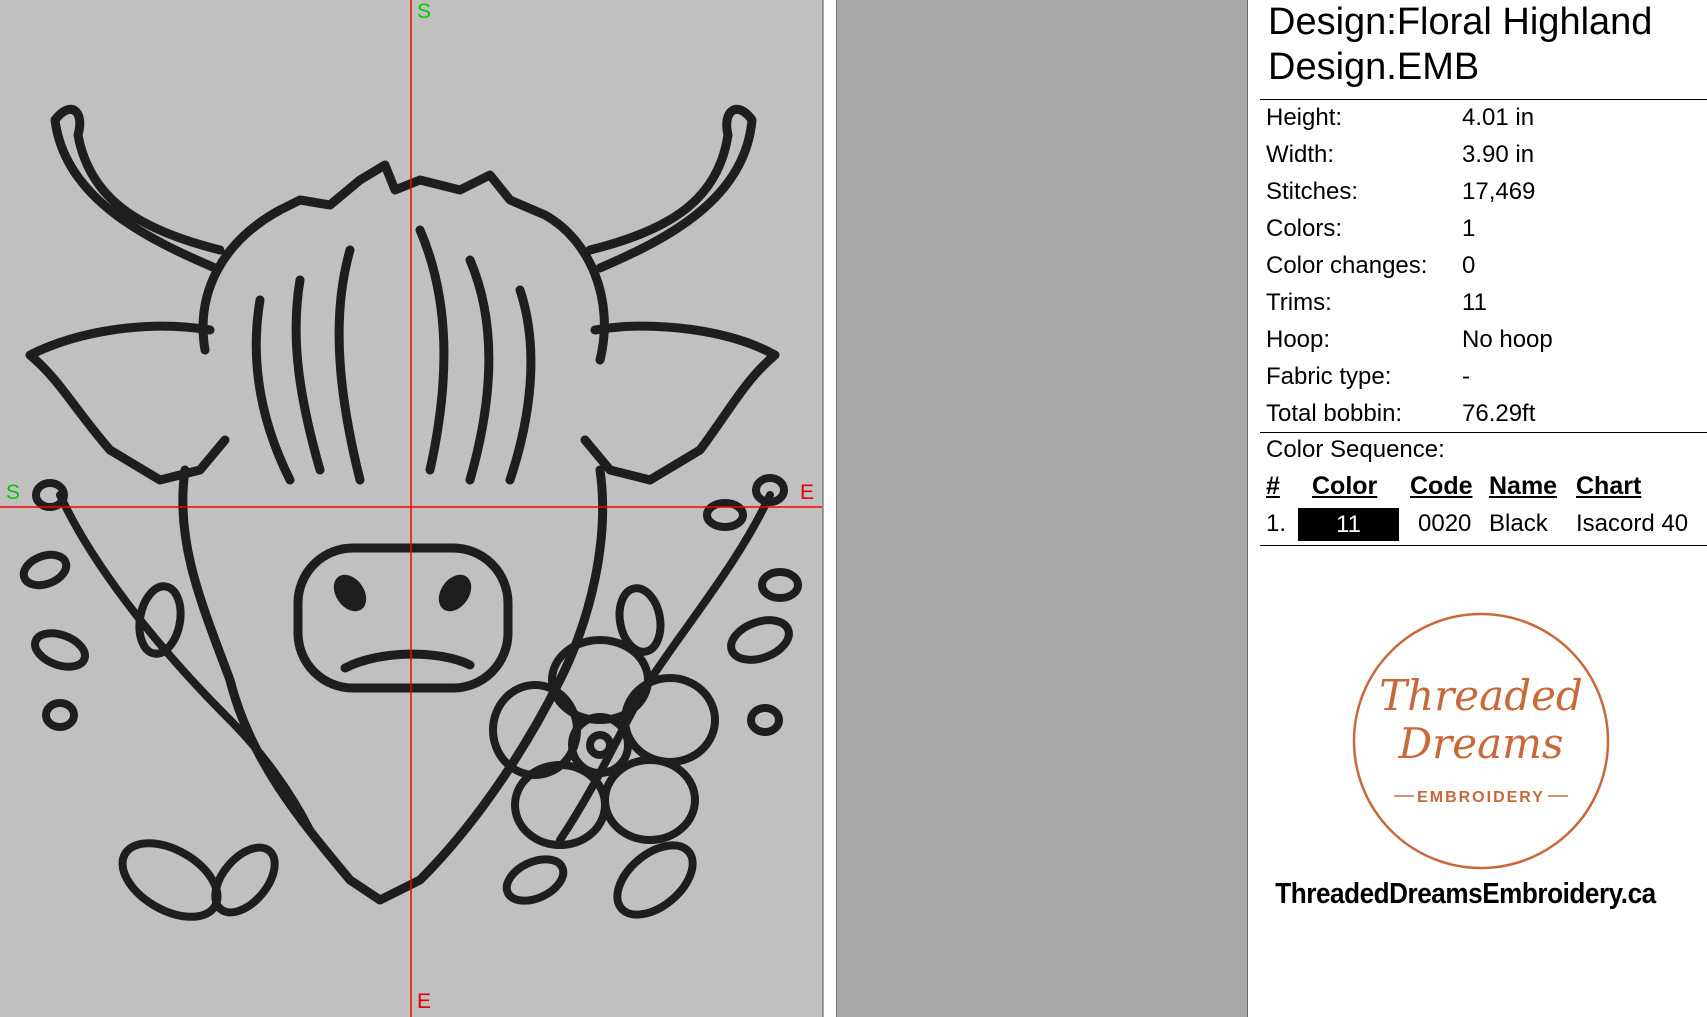  I want to click on property-value: 0, so click(1469, 265).